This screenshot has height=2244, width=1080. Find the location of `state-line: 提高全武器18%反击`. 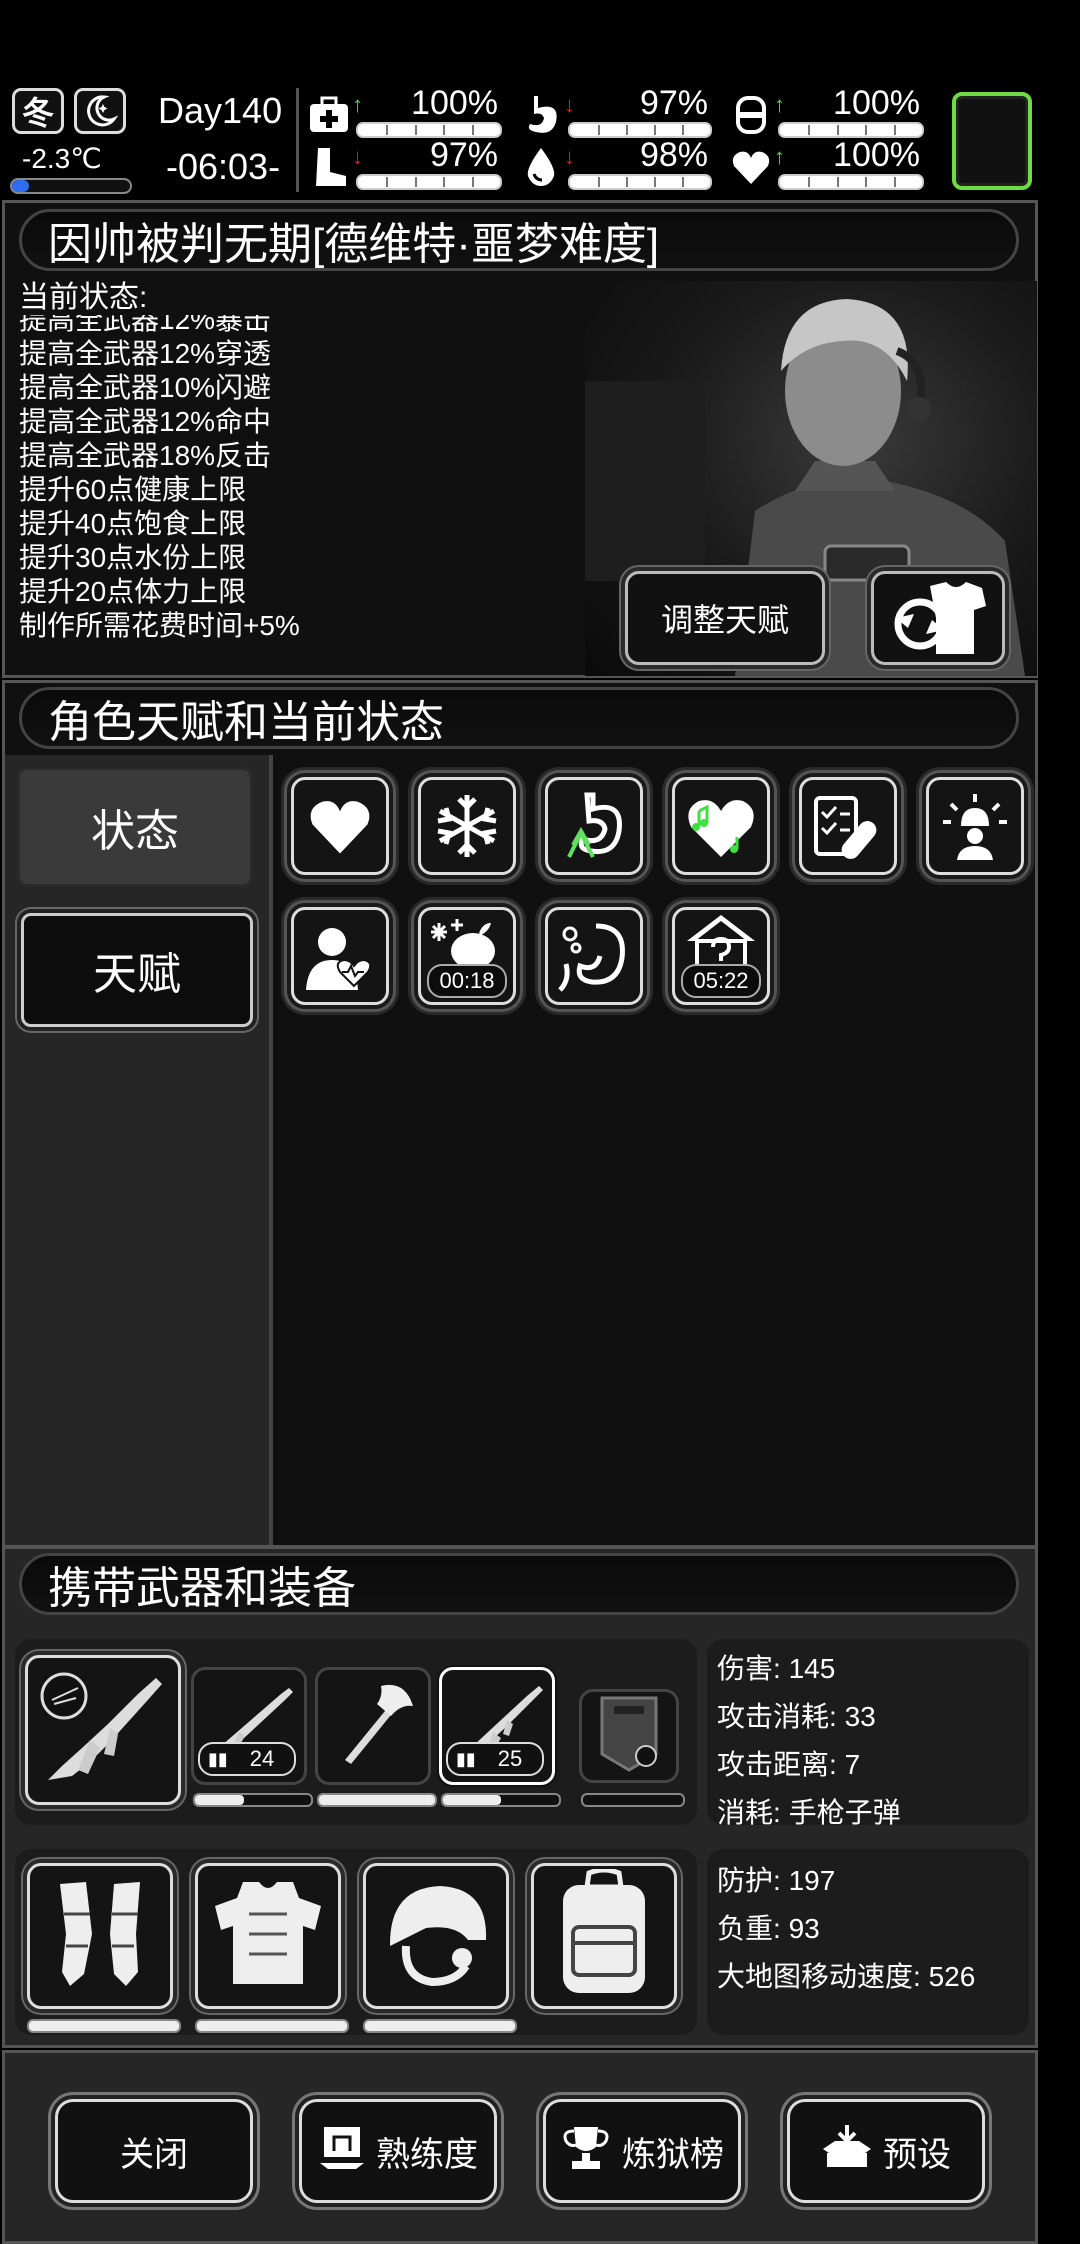

state-line: 提高全武器18%反击 is located at coordinates (145, 455).